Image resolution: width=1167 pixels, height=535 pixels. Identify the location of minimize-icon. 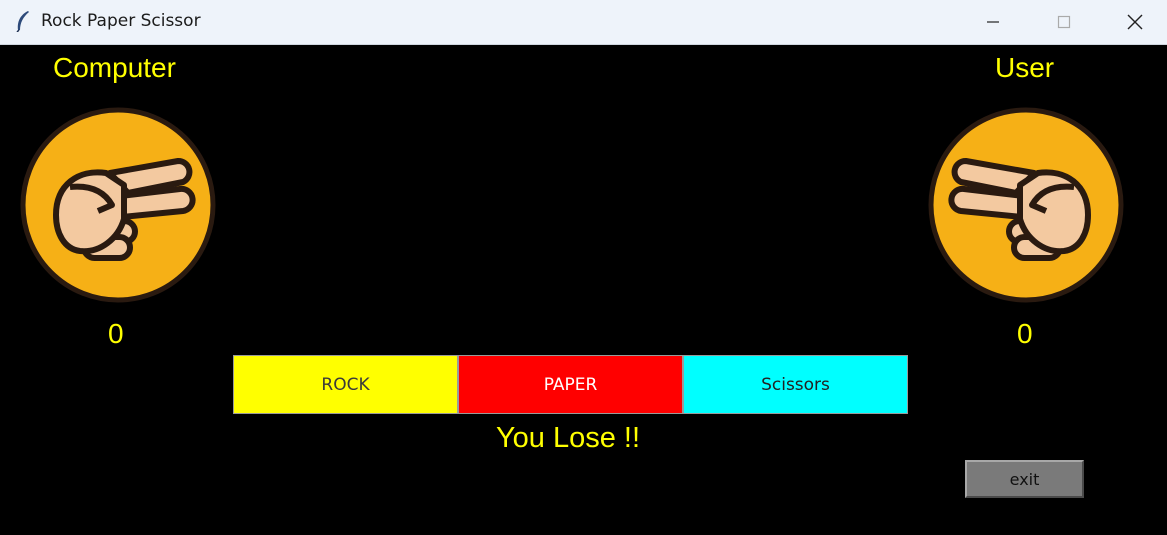
(993, 22).